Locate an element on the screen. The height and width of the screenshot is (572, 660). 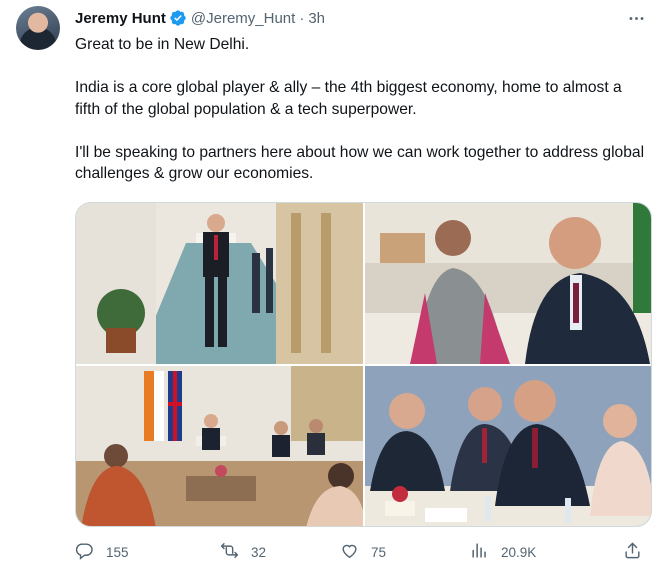
views-button: 20.9K is located at coordinates (503, 552).